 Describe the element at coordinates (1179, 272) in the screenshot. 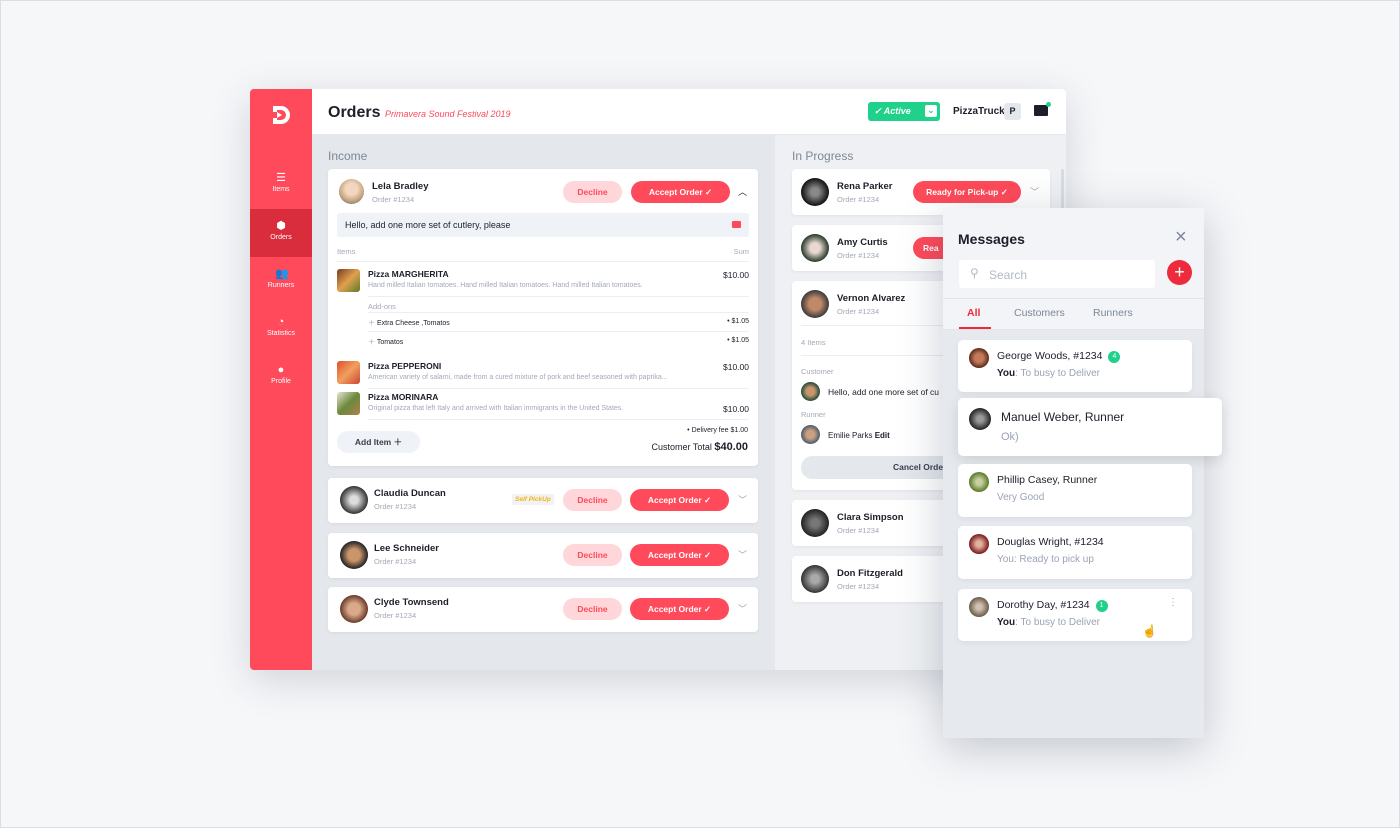

I see `new-message-button: +` at that location.